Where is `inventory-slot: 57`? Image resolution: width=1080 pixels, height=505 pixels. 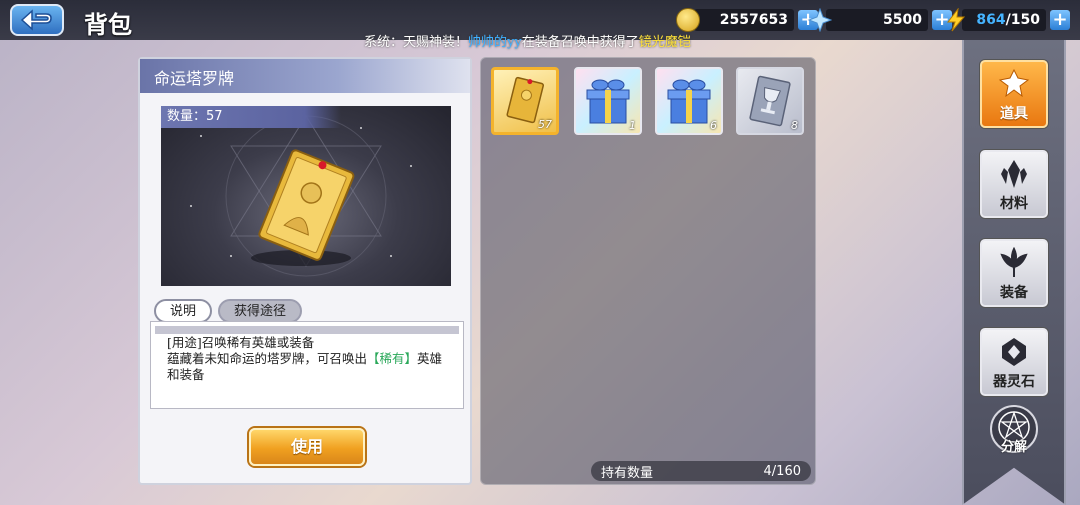 inventory-slot: 57 is located at coordinates (525, 101).